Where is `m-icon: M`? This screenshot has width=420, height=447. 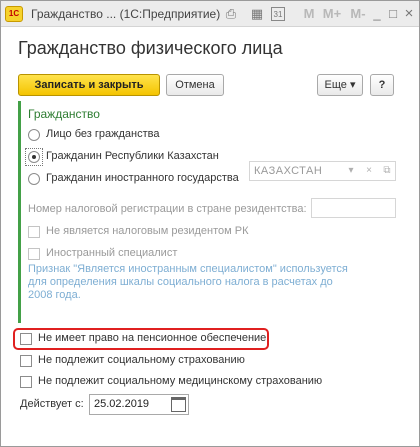
m-icon: M is located at coordinates (309, 14).